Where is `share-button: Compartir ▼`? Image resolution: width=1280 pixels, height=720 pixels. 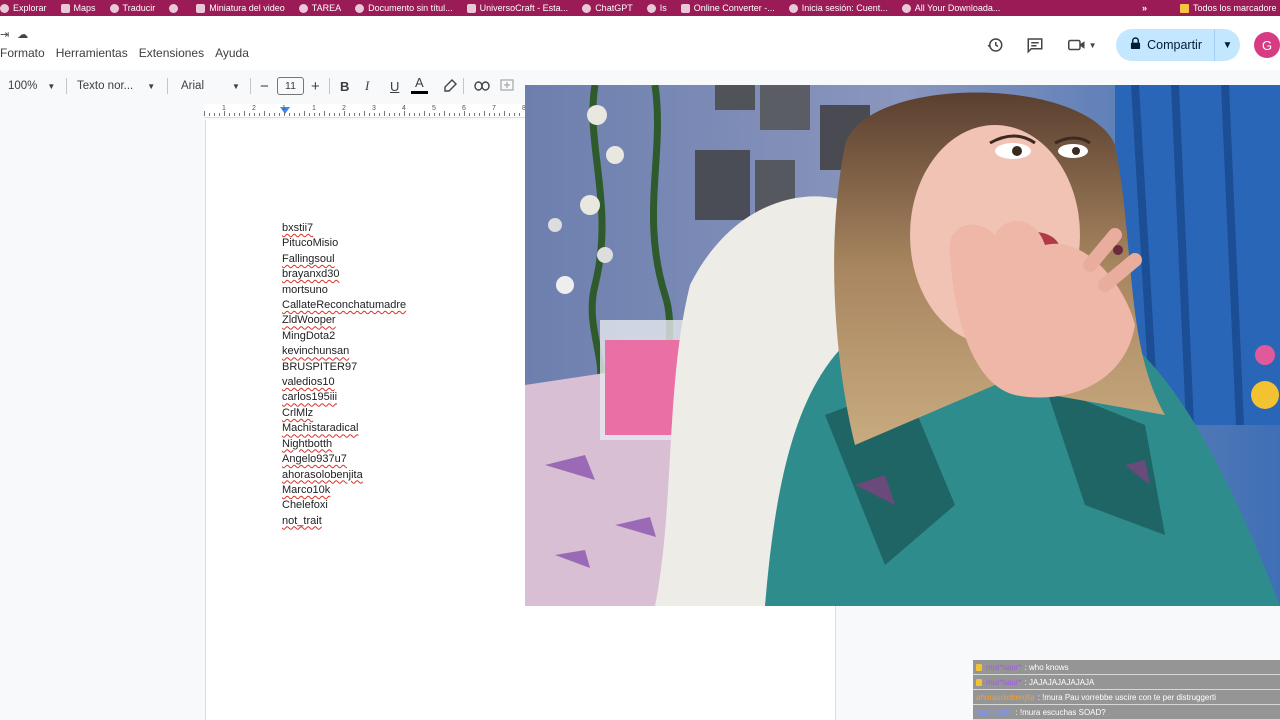
share-button: Compartir ▼ is located at coordinates (1178, 45).